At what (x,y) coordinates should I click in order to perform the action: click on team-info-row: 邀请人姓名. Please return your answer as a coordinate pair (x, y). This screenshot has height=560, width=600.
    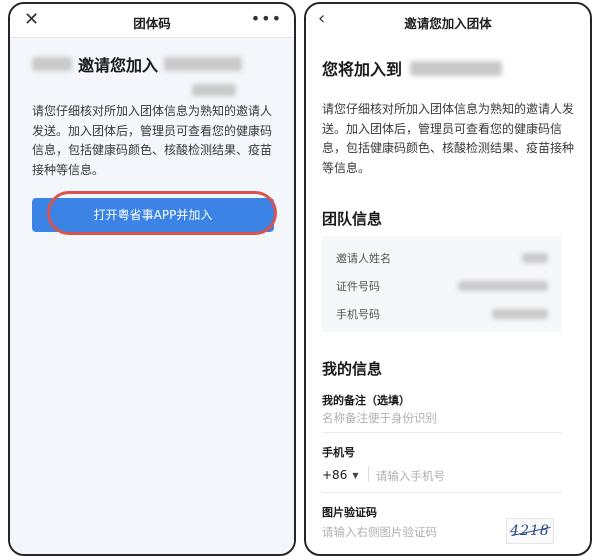
    Looking at the image, I should click on (442, 258).